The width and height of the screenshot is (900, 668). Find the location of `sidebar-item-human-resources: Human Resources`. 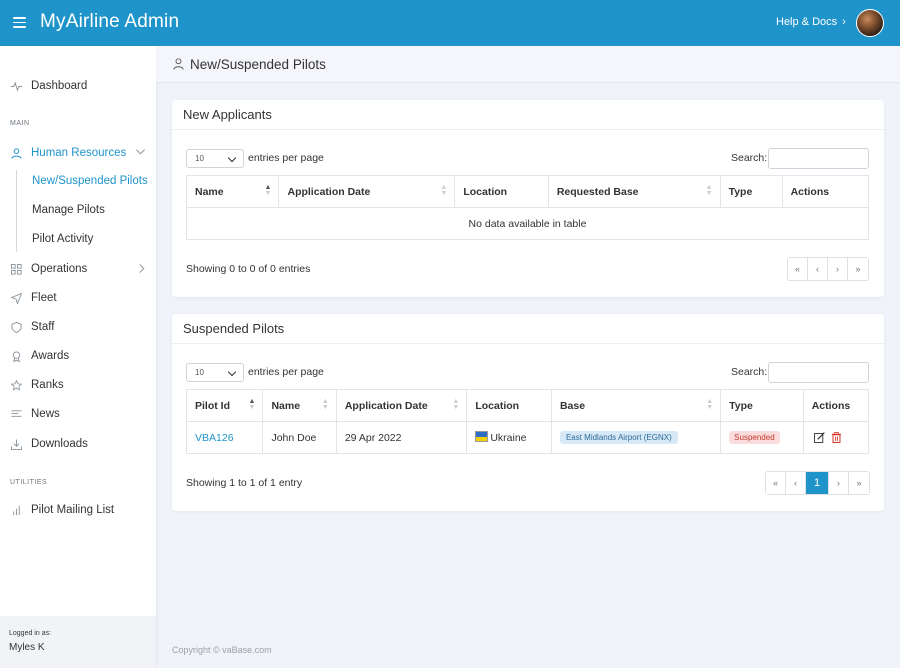

sidebar-item-human-resources: Human Resources is located at coordinates (78, 153).